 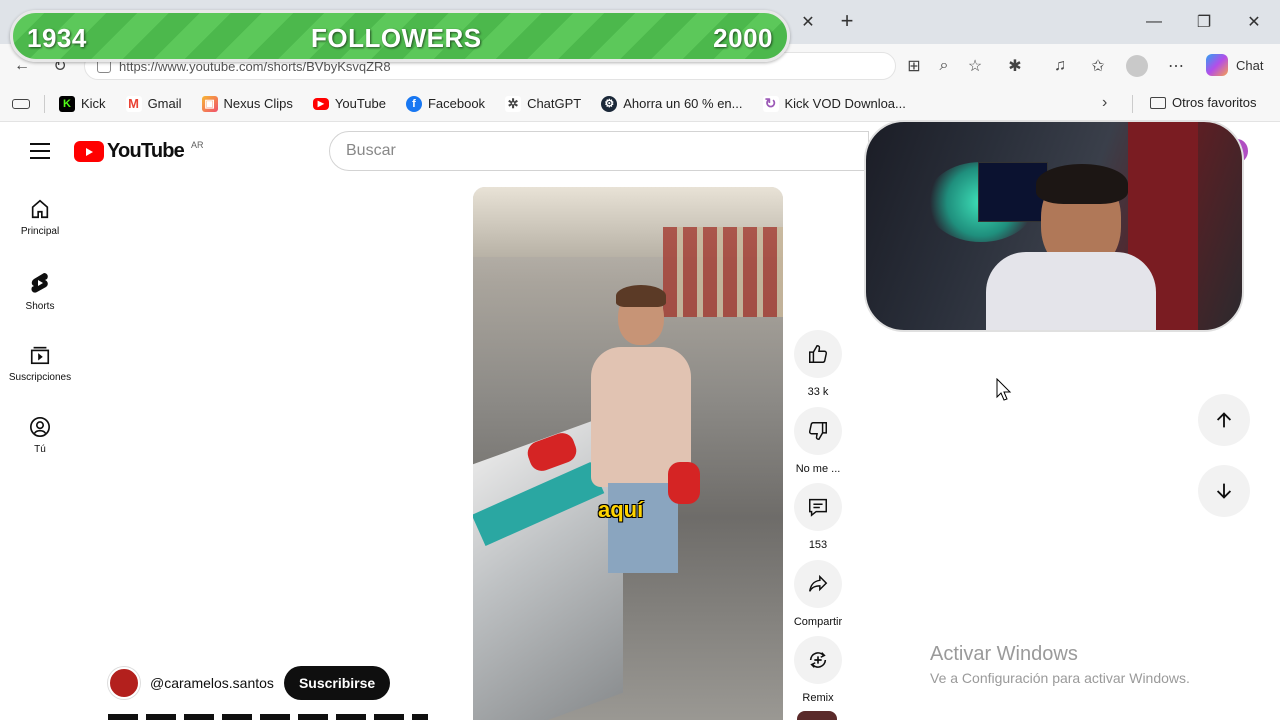 What do you see at coordinates (684, 483) in the screenshot?
I see `video-red-glove` at bounding box center [684, 483].